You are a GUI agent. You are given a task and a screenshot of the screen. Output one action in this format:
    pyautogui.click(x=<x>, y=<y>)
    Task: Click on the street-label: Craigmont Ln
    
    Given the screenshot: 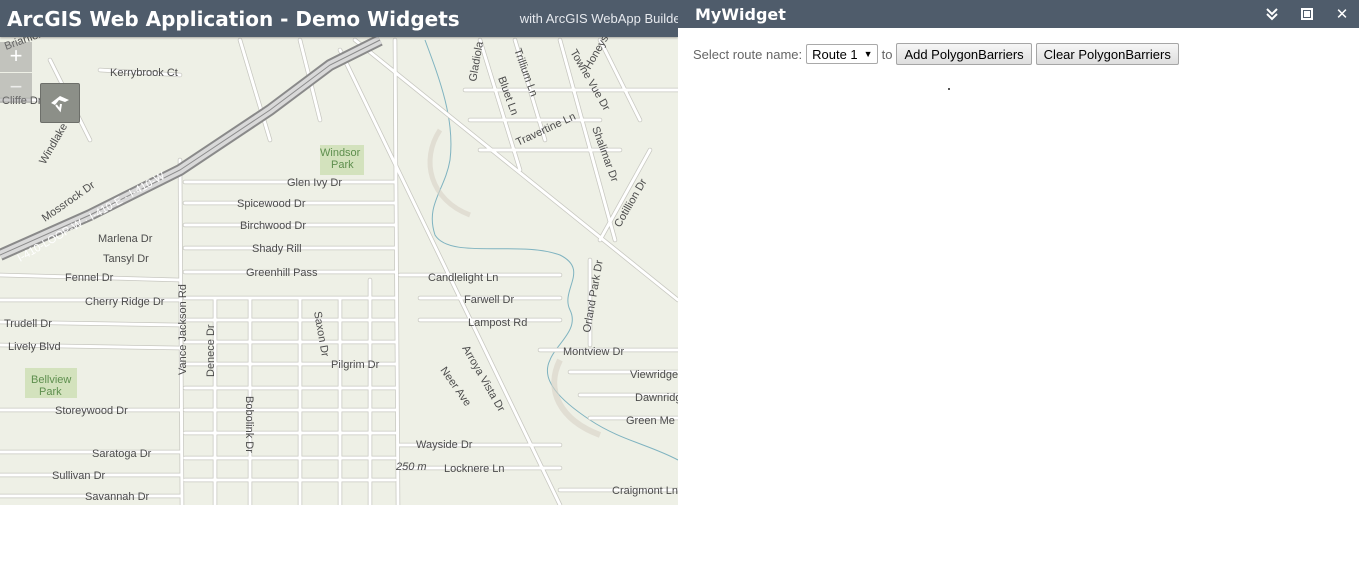 What is the action you would take?
    pyautogui.click(x=645, y=491)
    